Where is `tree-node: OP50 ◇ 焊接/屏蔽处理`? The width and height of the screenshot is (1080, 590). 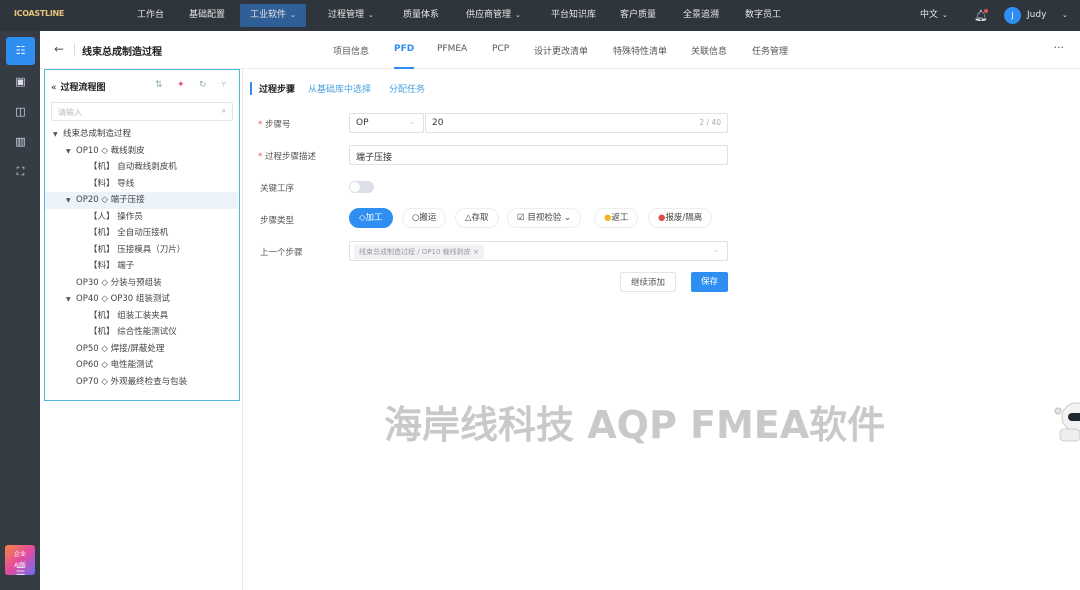
tree-node: OP50 ◇ 焊接/屏蔽处理 is located at coordinates (141, 349).